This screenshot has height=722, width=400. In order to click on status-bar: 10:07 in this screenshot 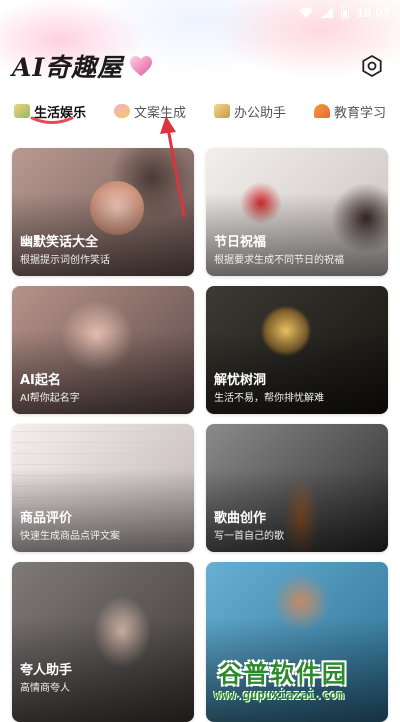, I will do `click(200, 12)`.